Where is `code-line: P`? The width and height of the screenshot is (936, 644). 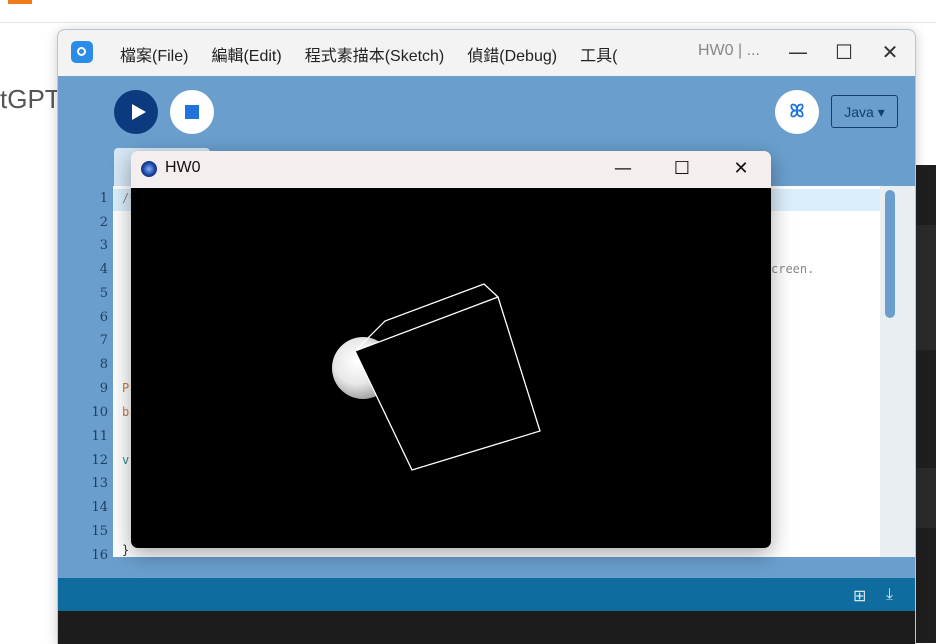
code-line: P is located at coordinates (126, 388).